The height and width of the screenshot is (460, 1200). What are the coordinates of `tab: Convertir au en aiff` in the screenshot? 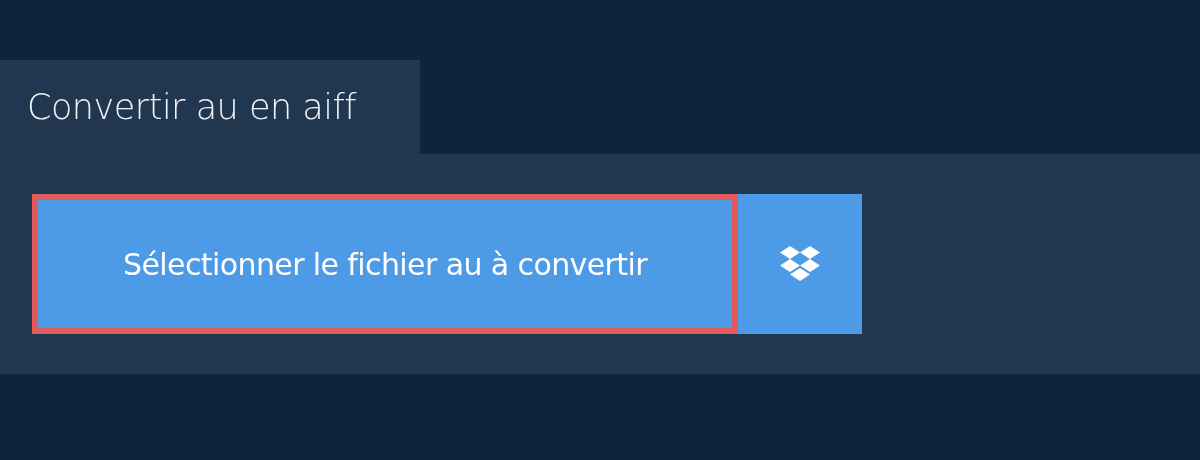 It's located at (210, 107).